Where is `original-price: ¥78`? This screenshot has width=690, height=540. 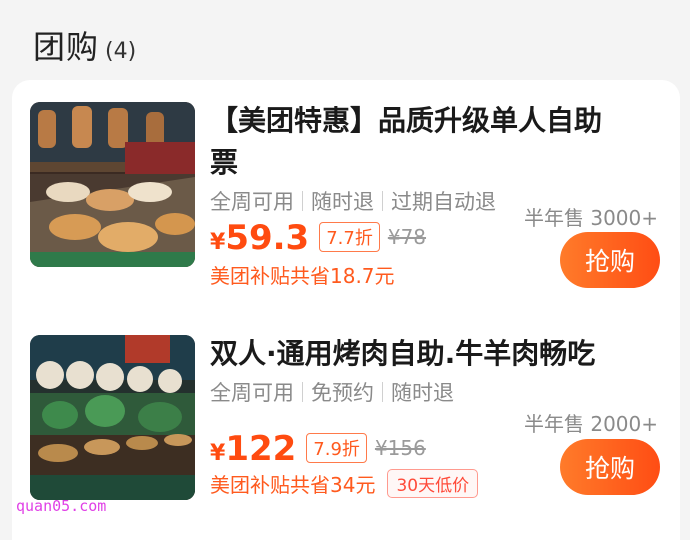
original-price: ¥78 is located at coordinates (407, 237).